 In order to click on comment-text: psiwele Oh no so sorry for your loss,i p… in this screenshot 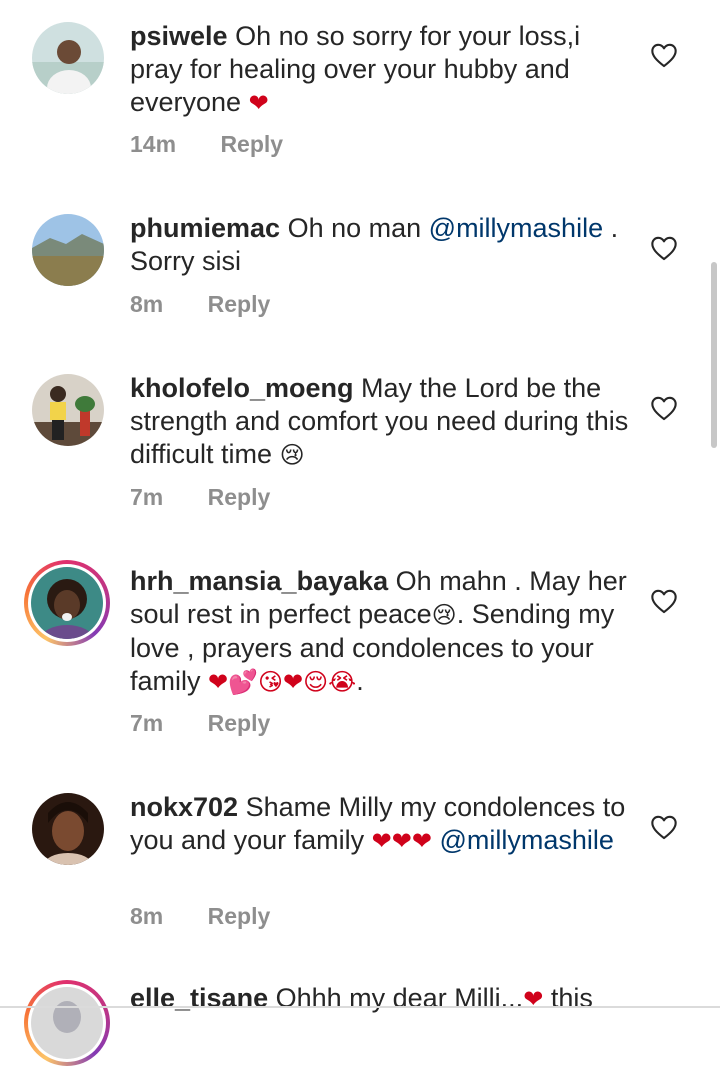, I will do `click(380, 70)`.